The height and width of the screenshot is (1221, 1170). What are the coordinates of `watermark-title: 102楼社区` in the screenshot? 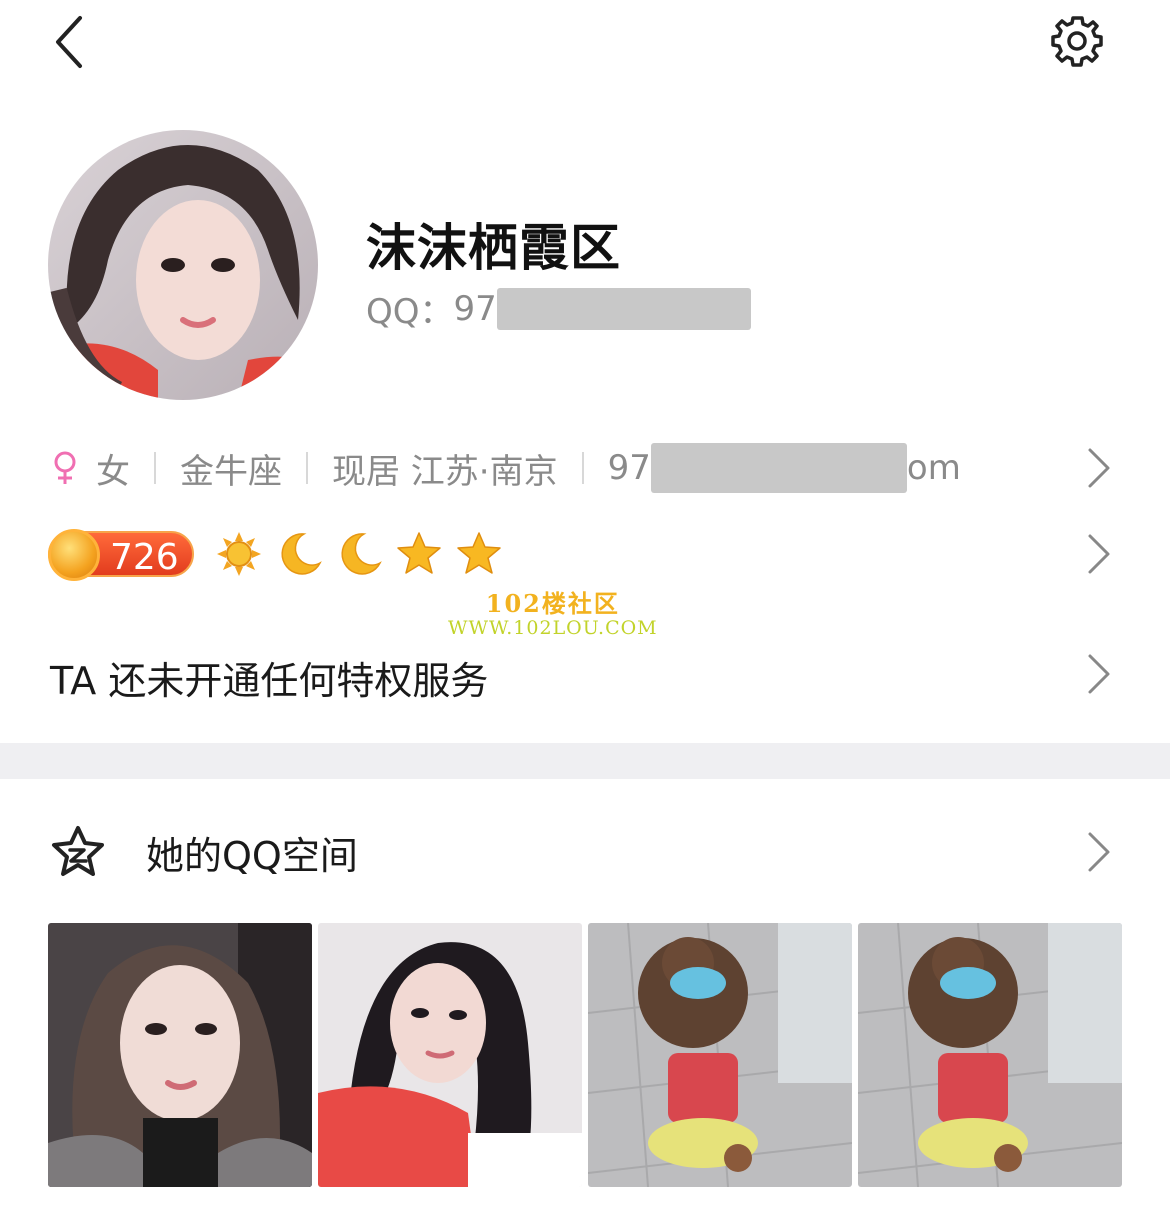 It's located at (552, 603).